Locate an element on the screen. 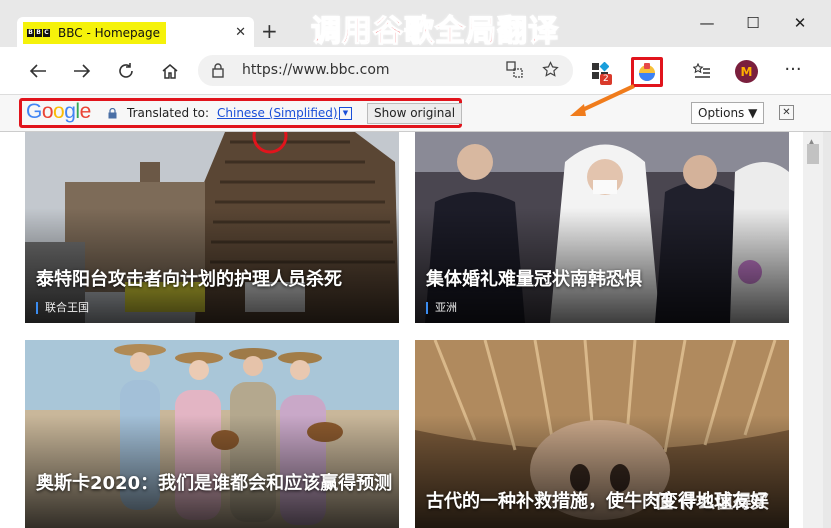 Image resolution: width=831 pixels, height=528 pixels. translate-extension-icon is located at coordinates (647, 72).